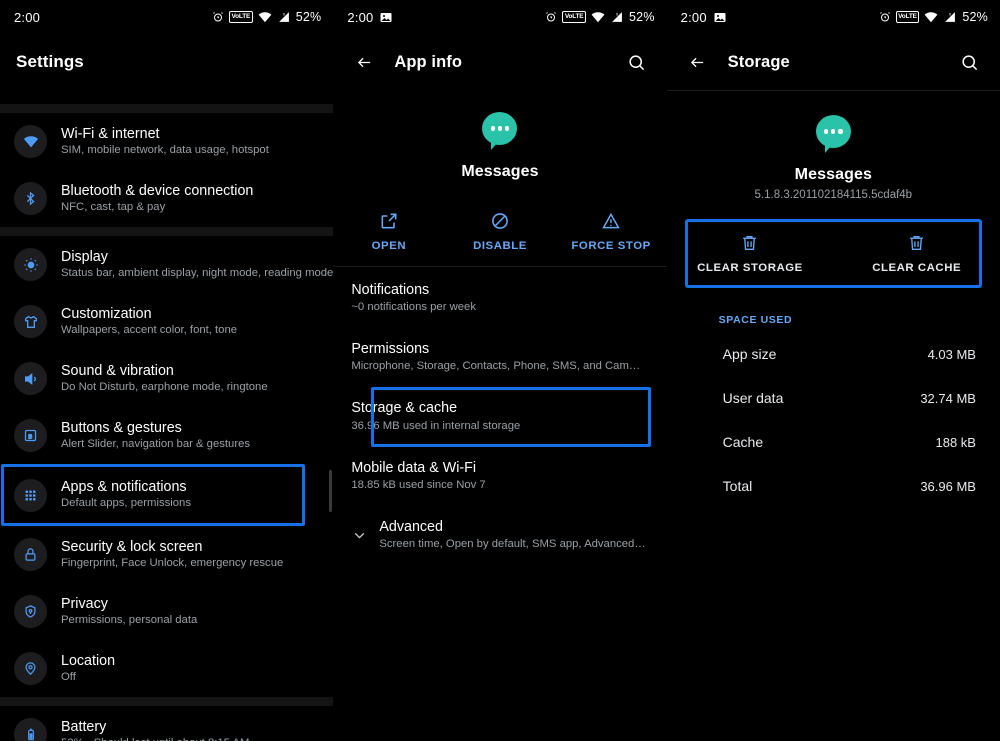  What do you see at coordinates (833, 486) in the screenshot?
I see `table-row: Total 36.96 MB` at bounding box center [833, 486].